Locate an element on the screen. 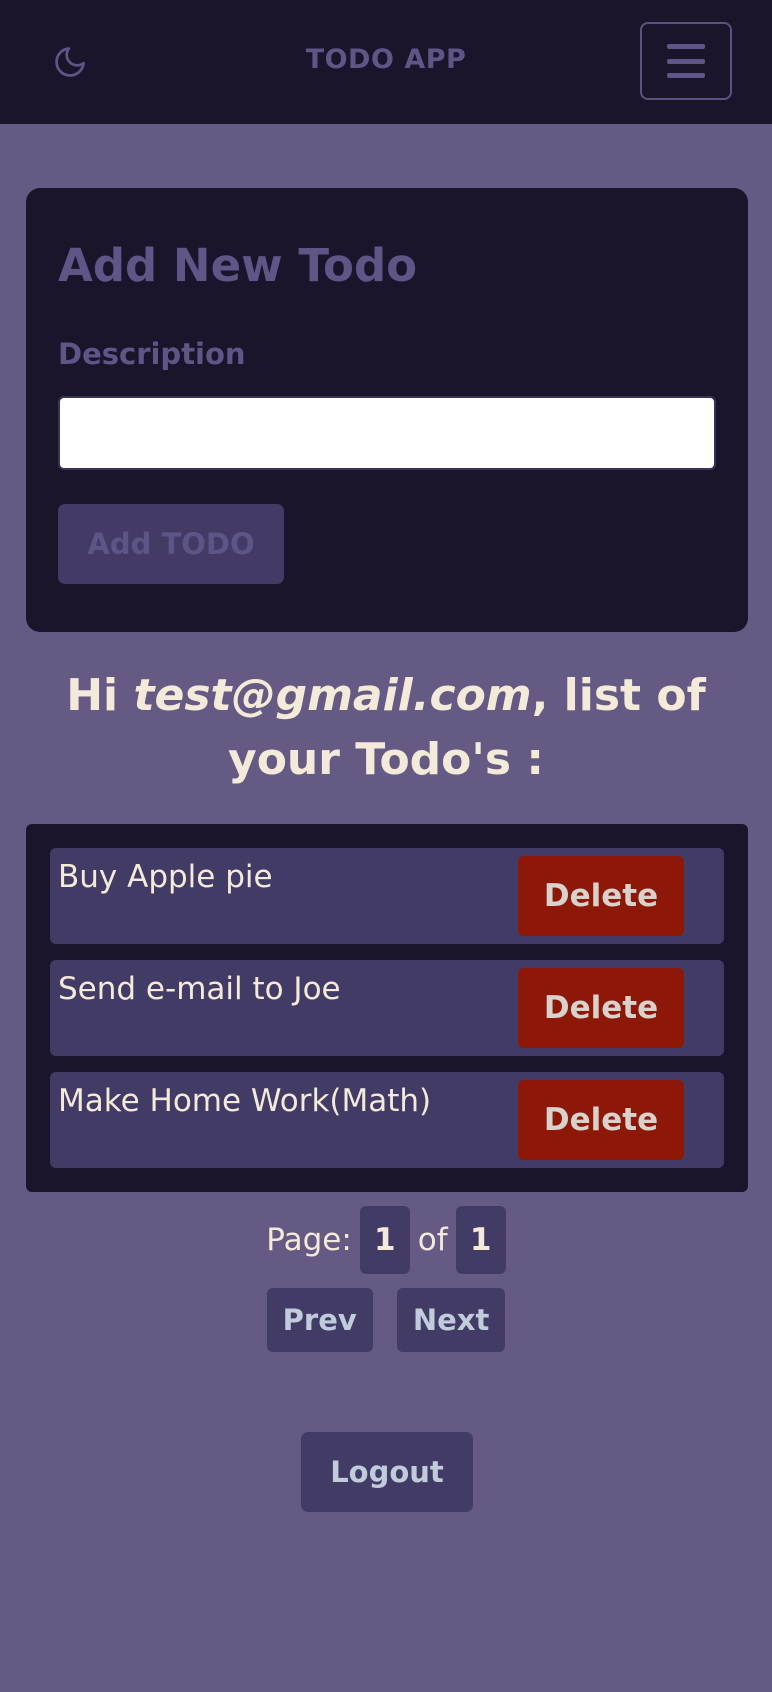 This screenshot has height=1692, width=772. menu-button is located at coordinates (686, 61).